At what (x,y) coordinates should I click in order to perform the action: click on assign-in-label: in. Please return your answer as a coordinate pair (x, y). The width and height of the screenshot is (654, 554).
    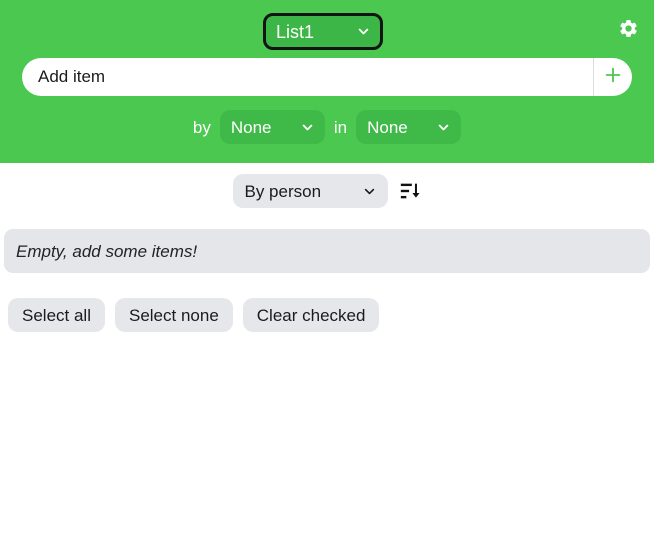
    Looking at the image, I should click on (340, 127).